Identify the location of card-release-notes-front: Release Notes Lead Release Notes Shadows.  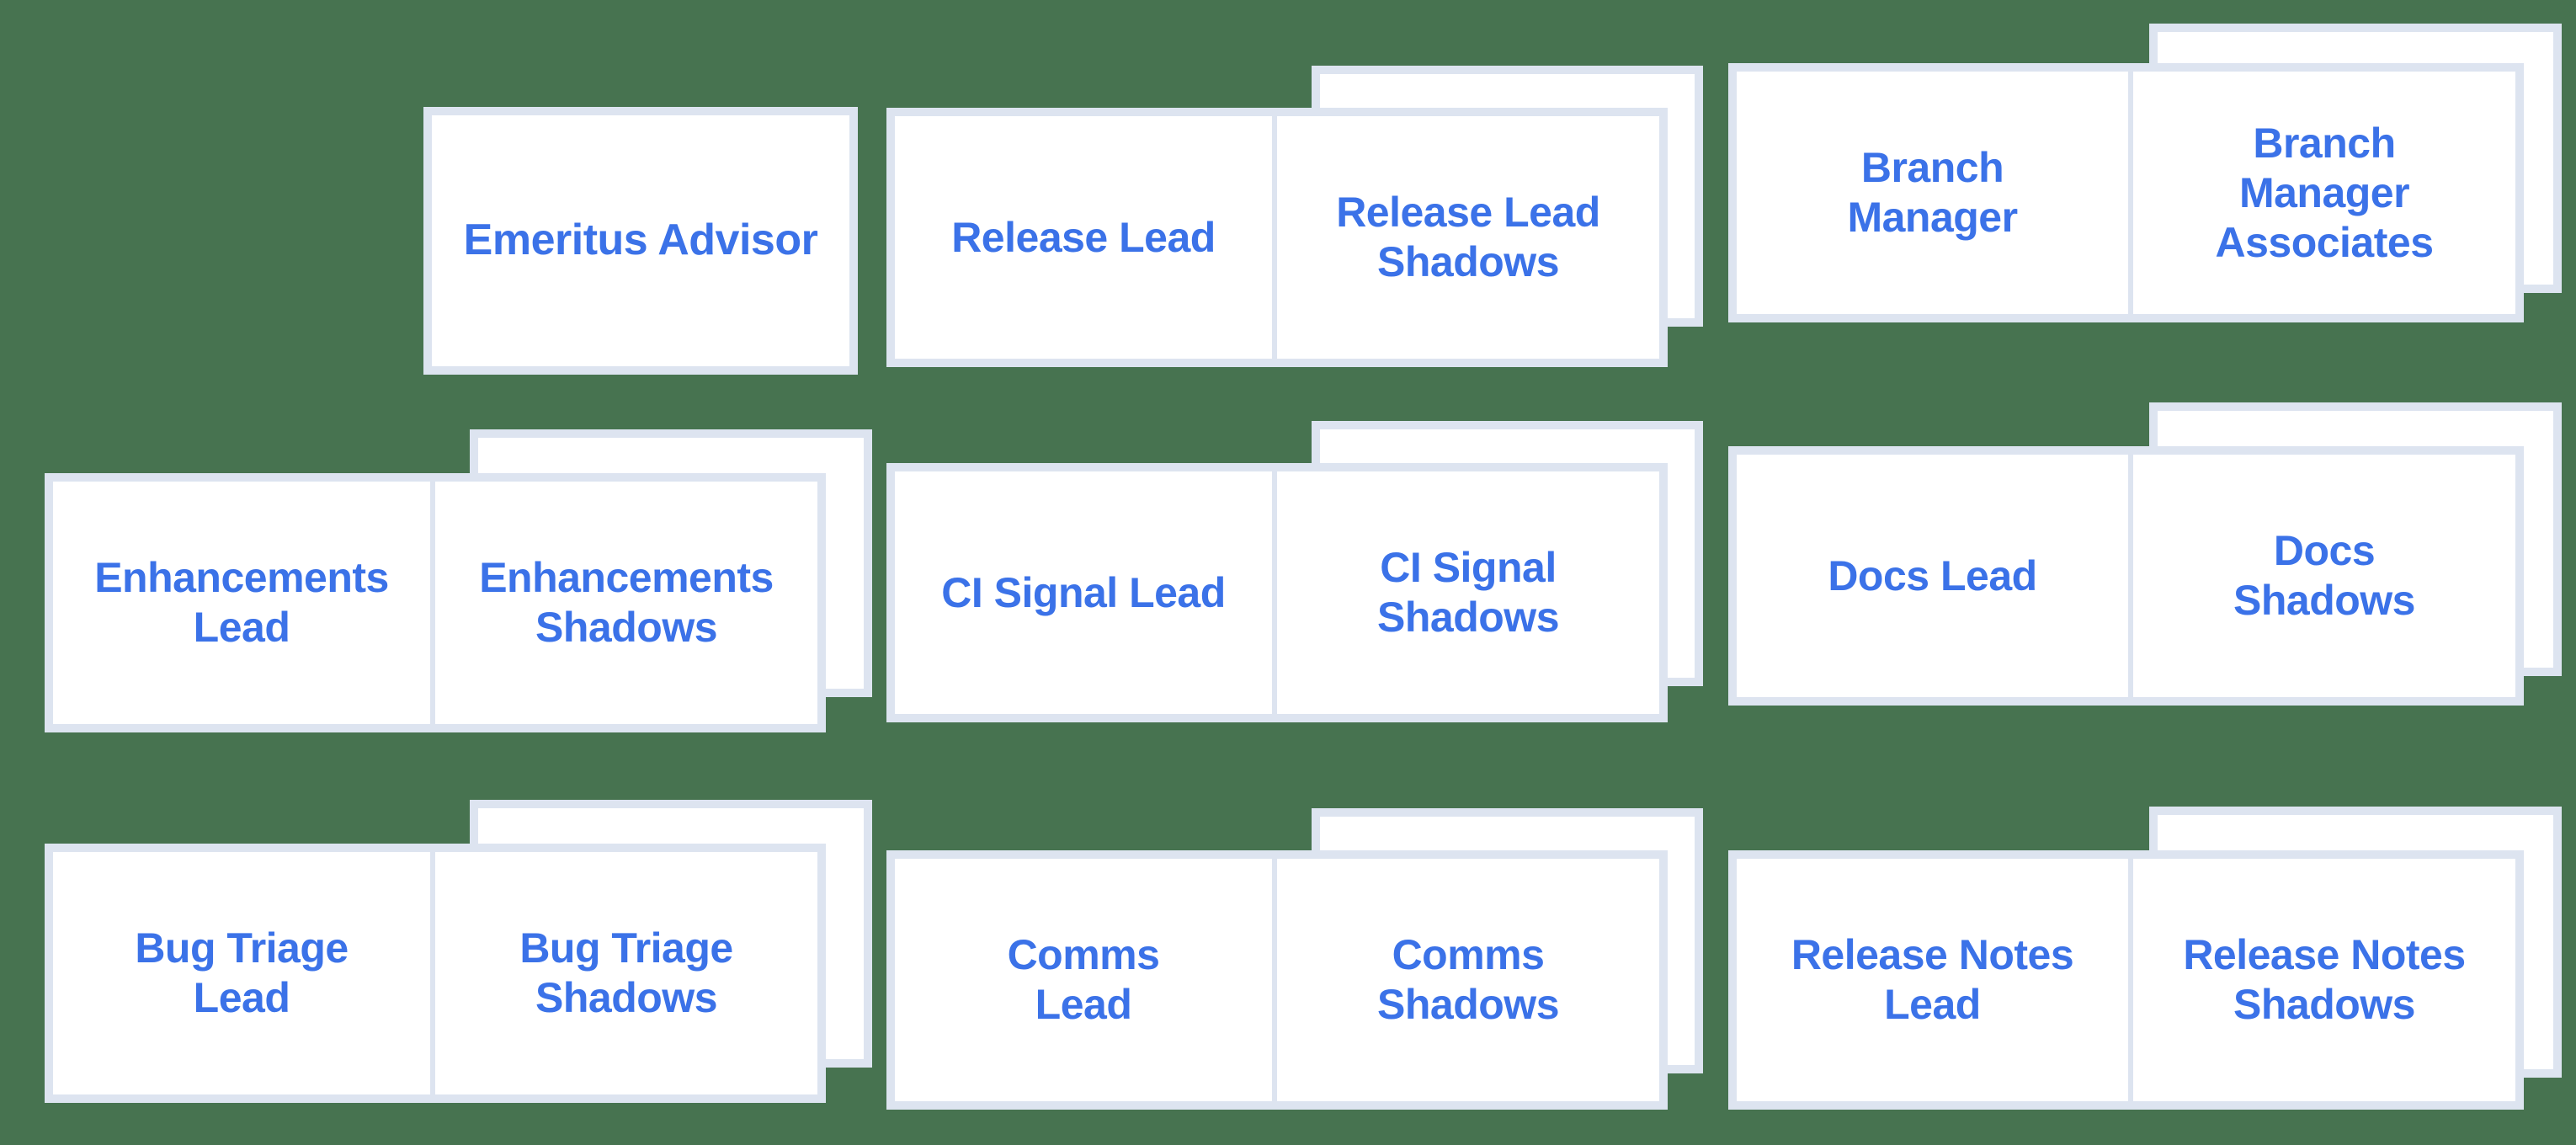
(2126, 980).